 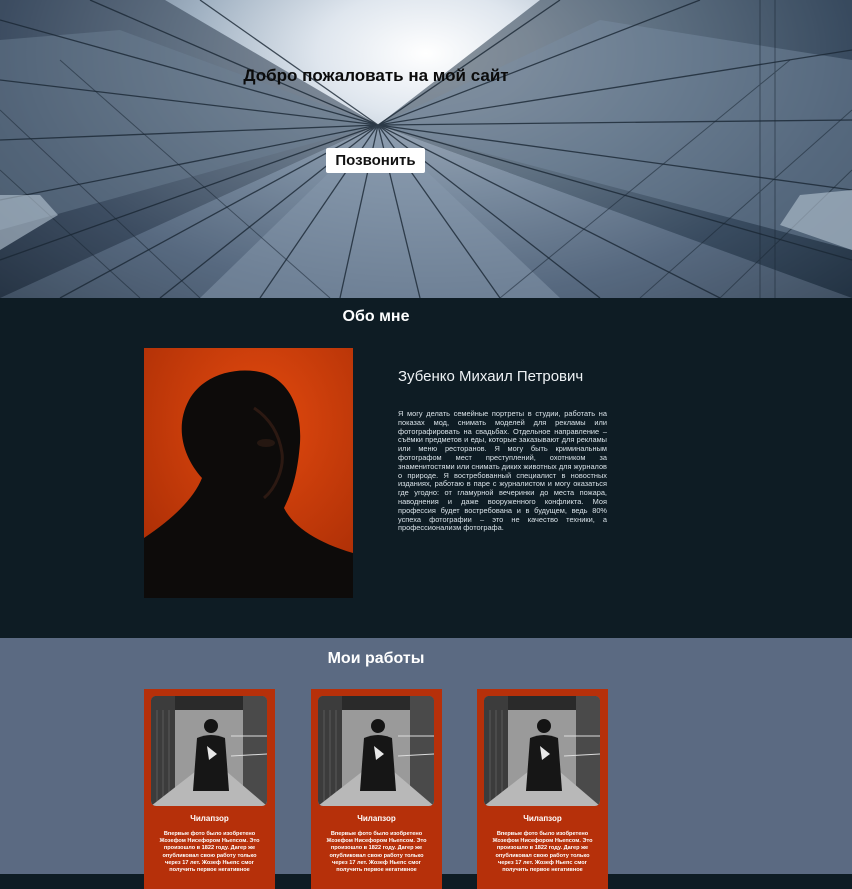 I want to click on portrait-illustration, so click(x=248, y=473).